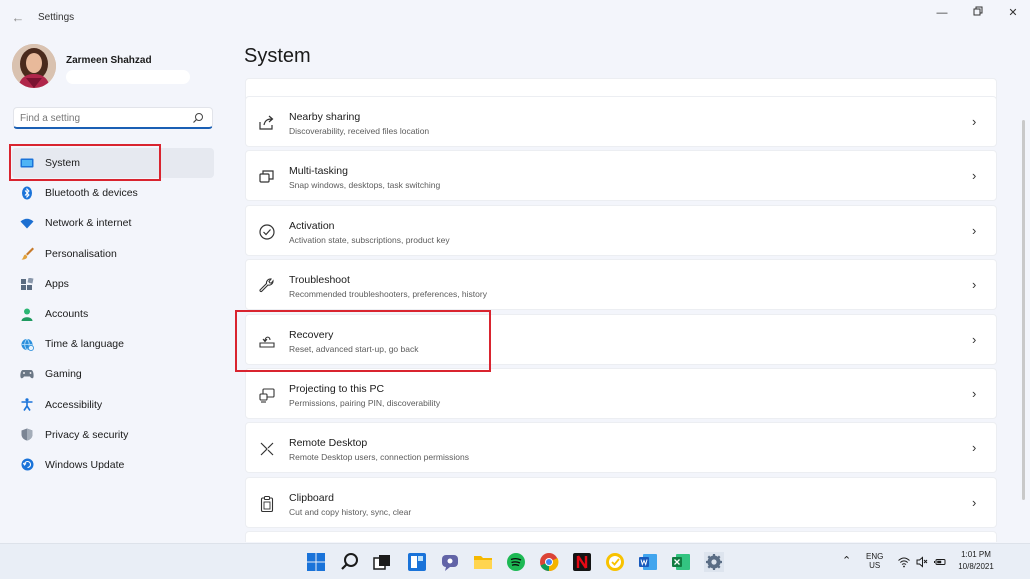 This screenshot has height=579, width=1030. I want to click on annotation-highlight-recovery, so click(363, 341).